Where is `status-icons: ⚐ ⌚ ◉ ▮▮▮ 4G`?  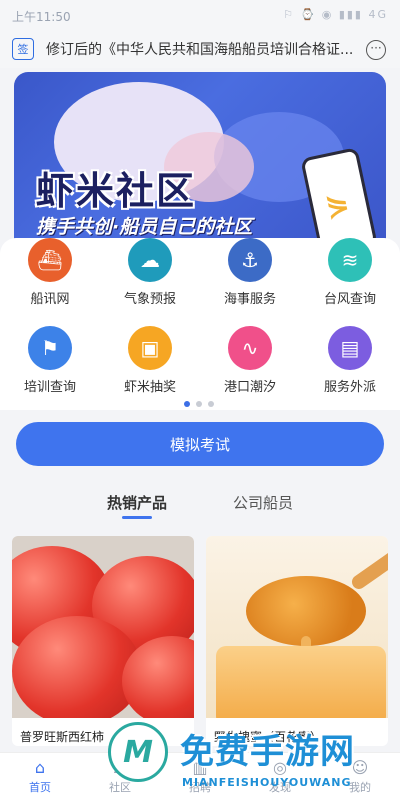
status-icons: ⚐ ⌚ ◉ ▮▮▮ 4G is located at coordinates (335, 14).